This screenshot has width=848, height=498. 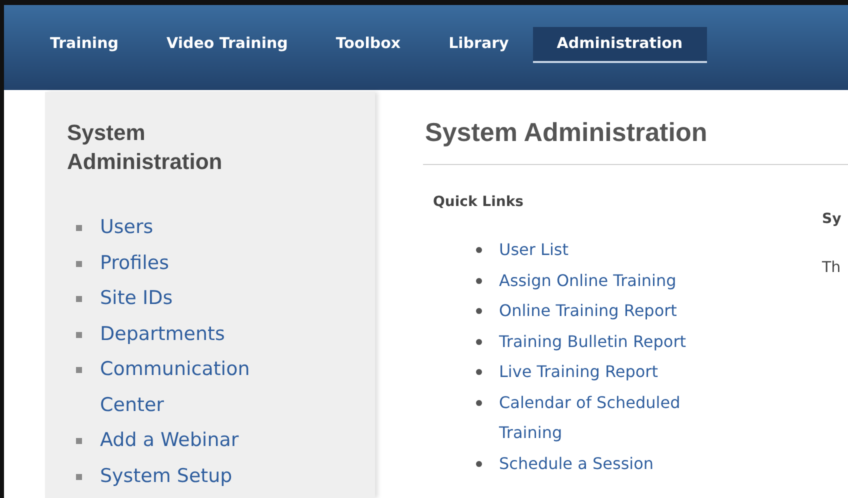 I want to click on page-title: System Administration, so click(x=566, y=132).